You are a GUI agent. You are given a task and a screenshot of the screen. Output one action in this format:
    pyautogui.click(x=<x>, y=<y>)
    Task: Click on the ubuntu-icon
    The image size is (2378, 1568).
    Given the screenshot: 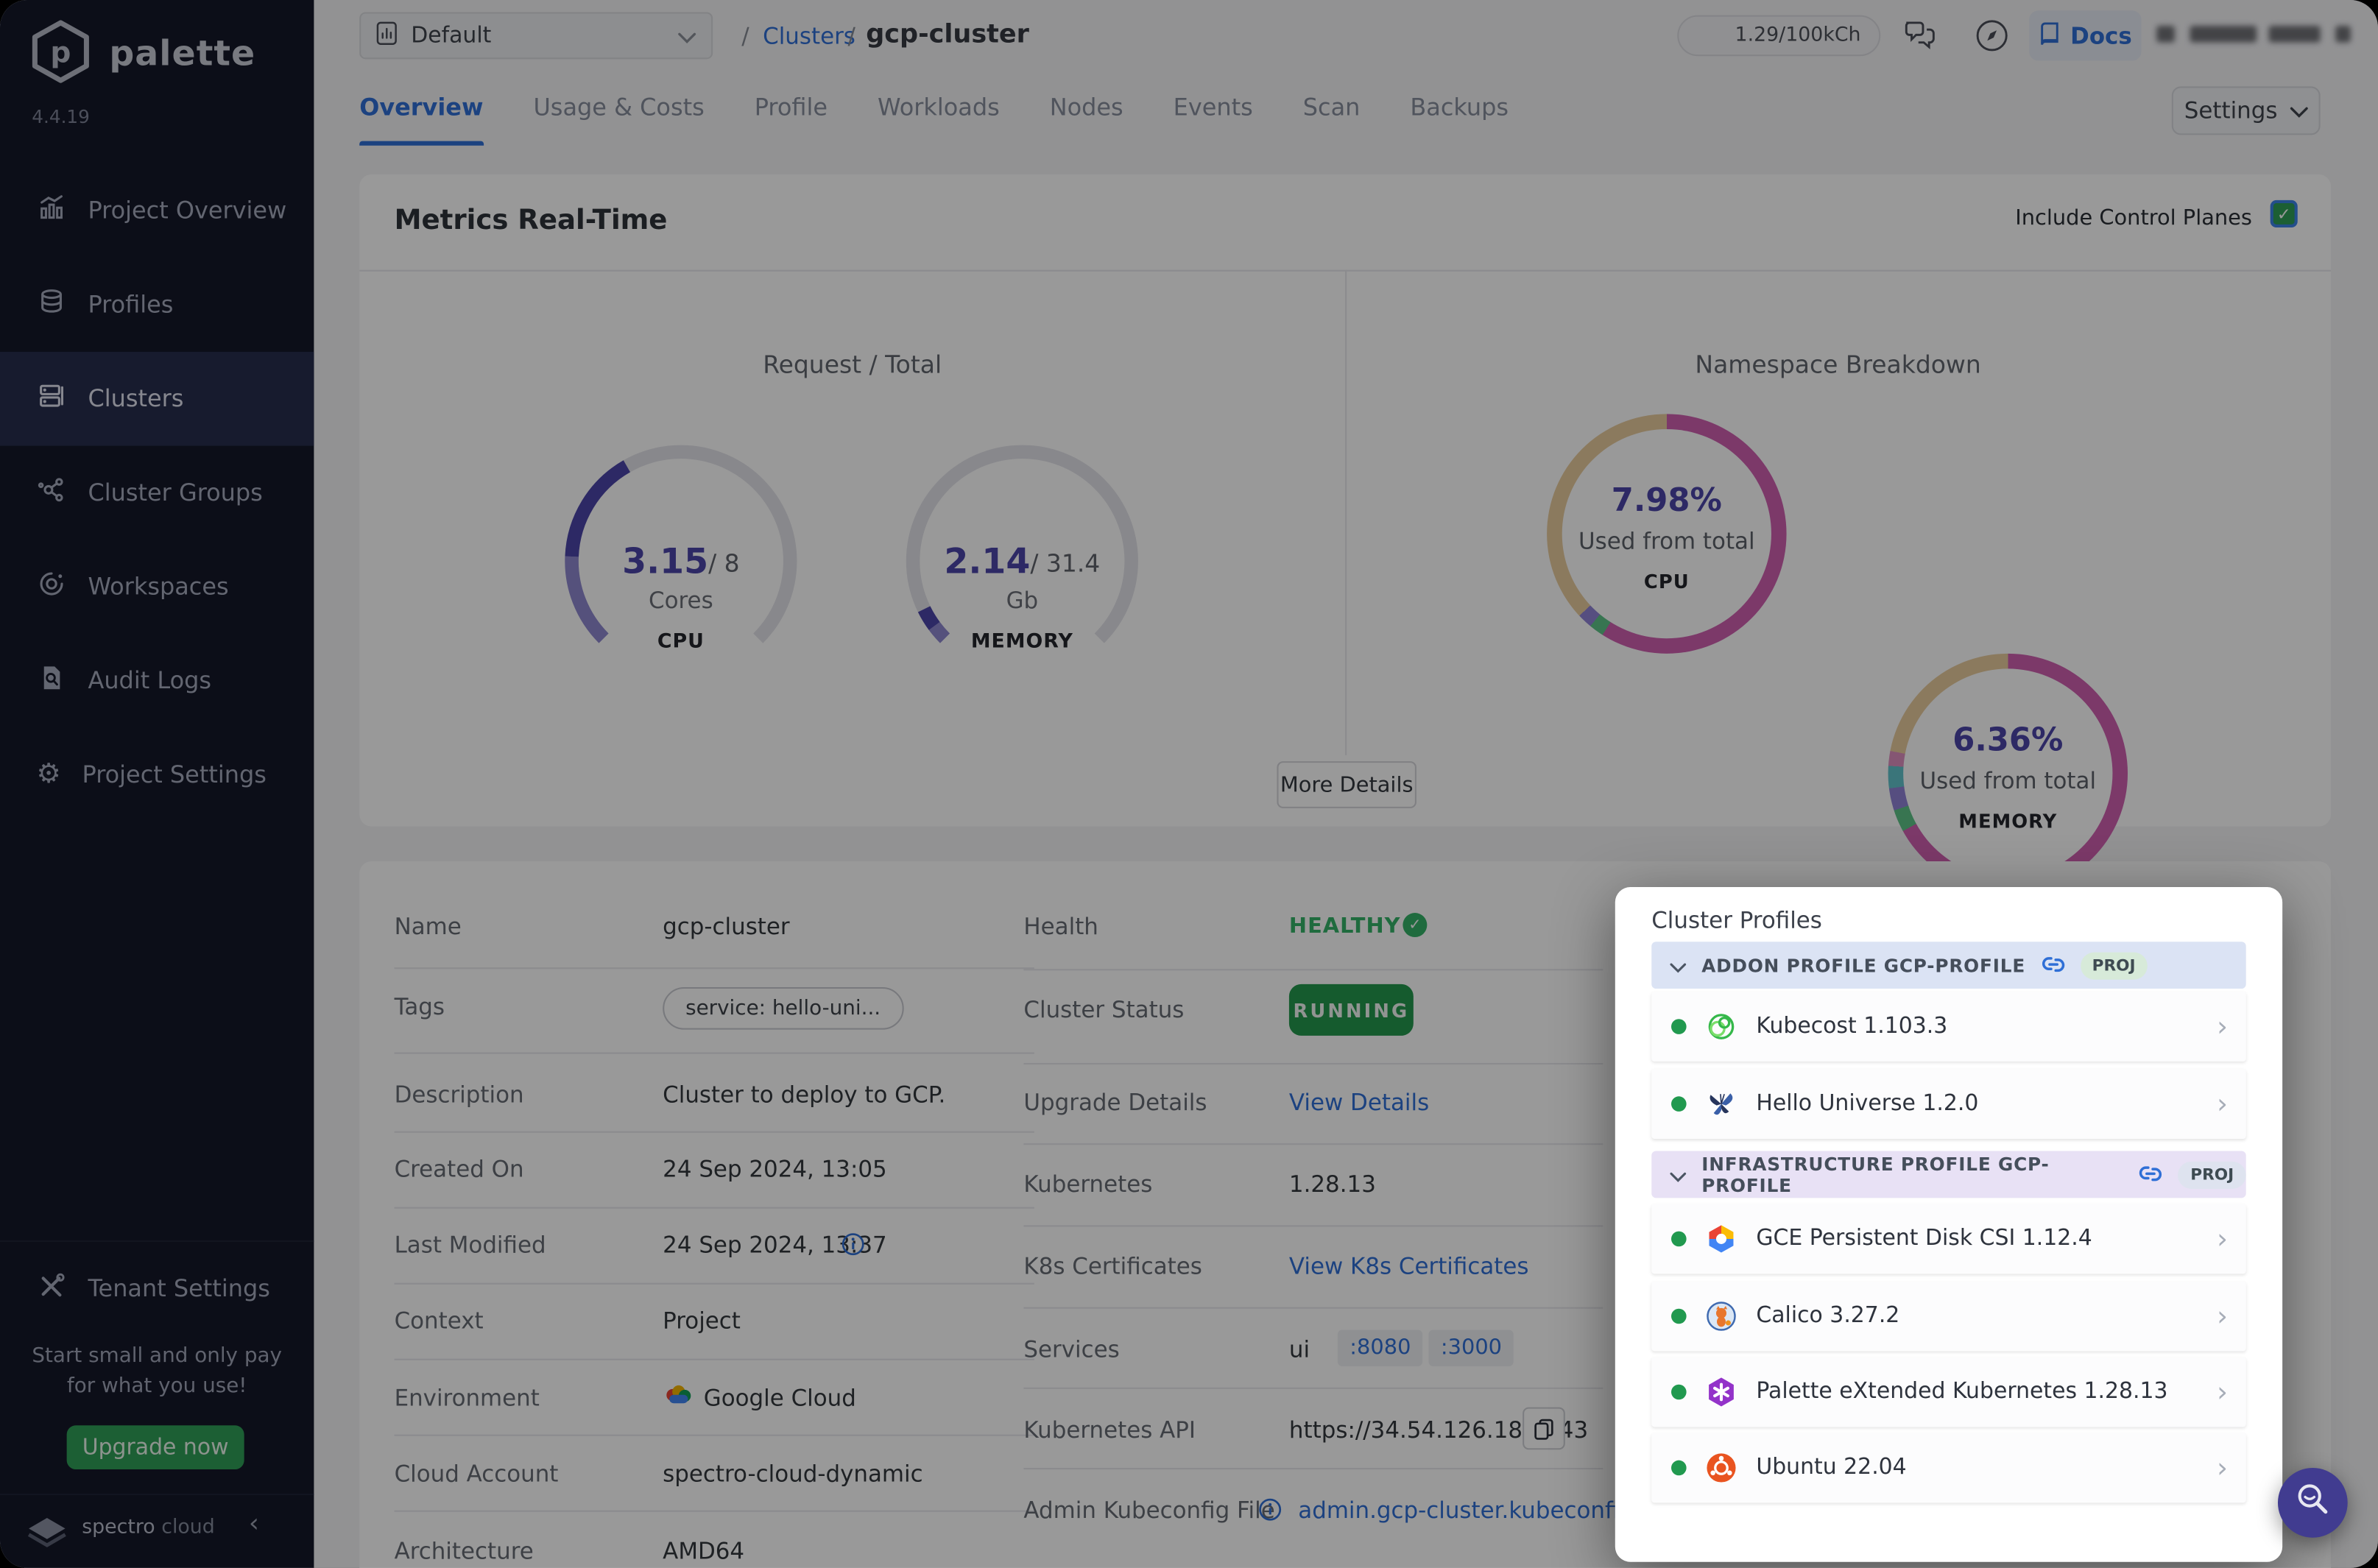 What is the action you would take?
    pyautogui.click(x=1720, y=1467)
    